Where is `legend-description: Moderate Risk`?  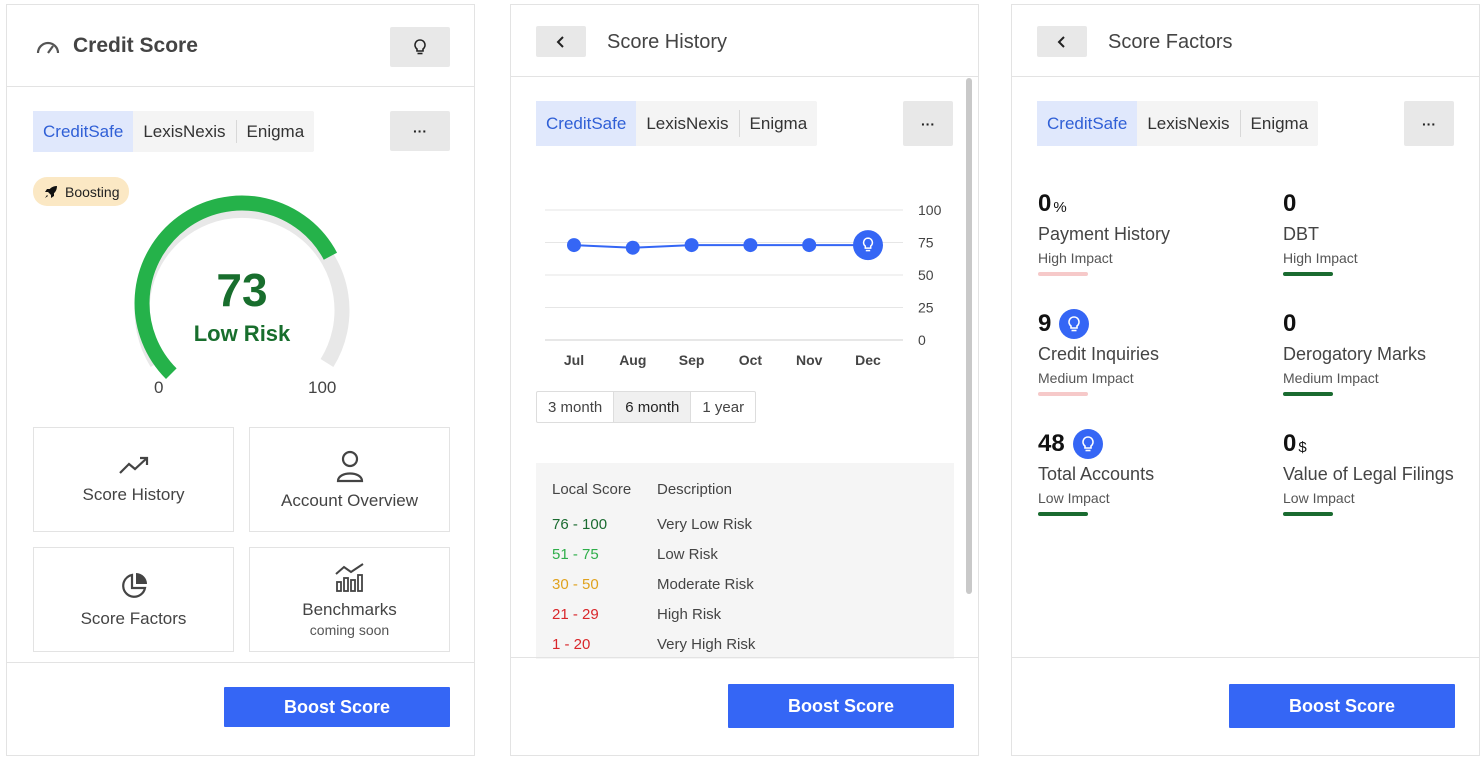 legend-description: Moderate Risk is located at coordinates (705, 584).